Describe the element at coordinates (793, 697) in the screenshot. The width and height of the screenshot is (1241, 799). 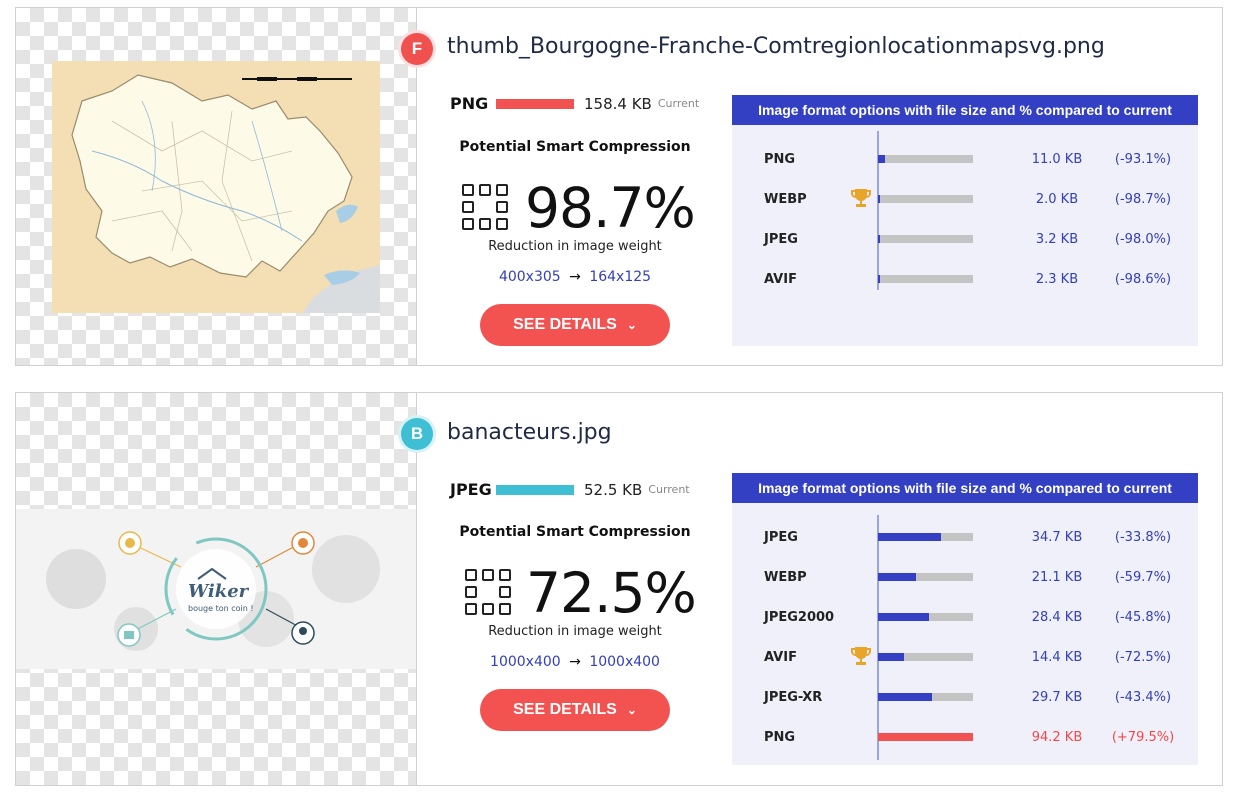
I see `format-option-name: JPEG-XR` at that location.